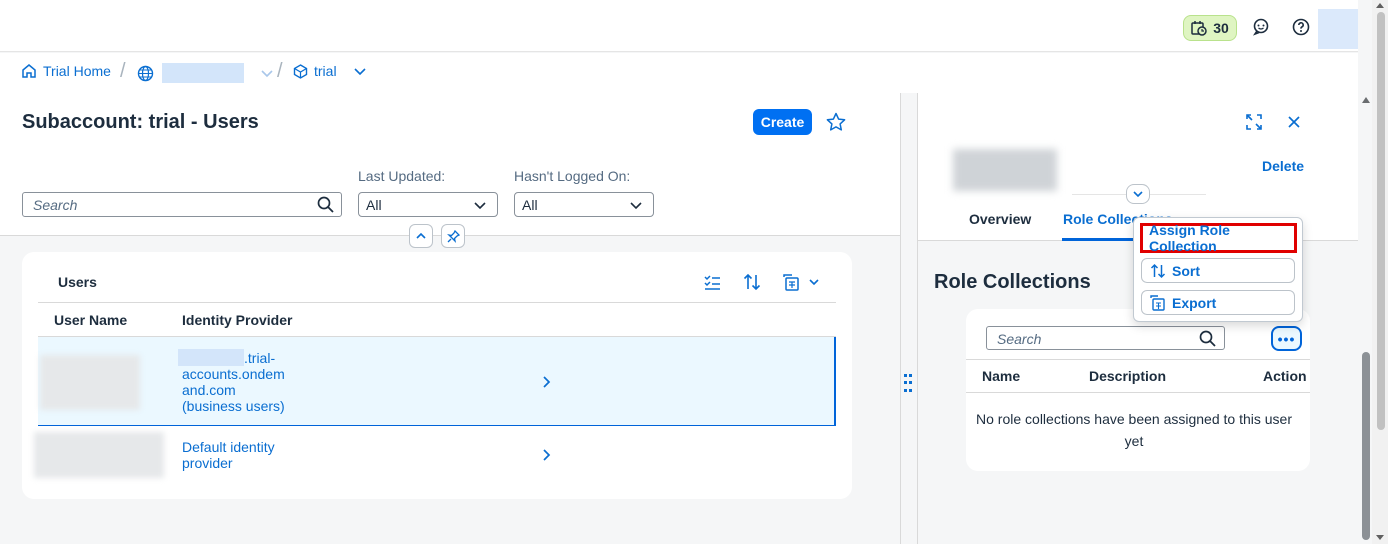 The image size is (1388, 544). I want to click on multi-select-icon, so click(712, 283).